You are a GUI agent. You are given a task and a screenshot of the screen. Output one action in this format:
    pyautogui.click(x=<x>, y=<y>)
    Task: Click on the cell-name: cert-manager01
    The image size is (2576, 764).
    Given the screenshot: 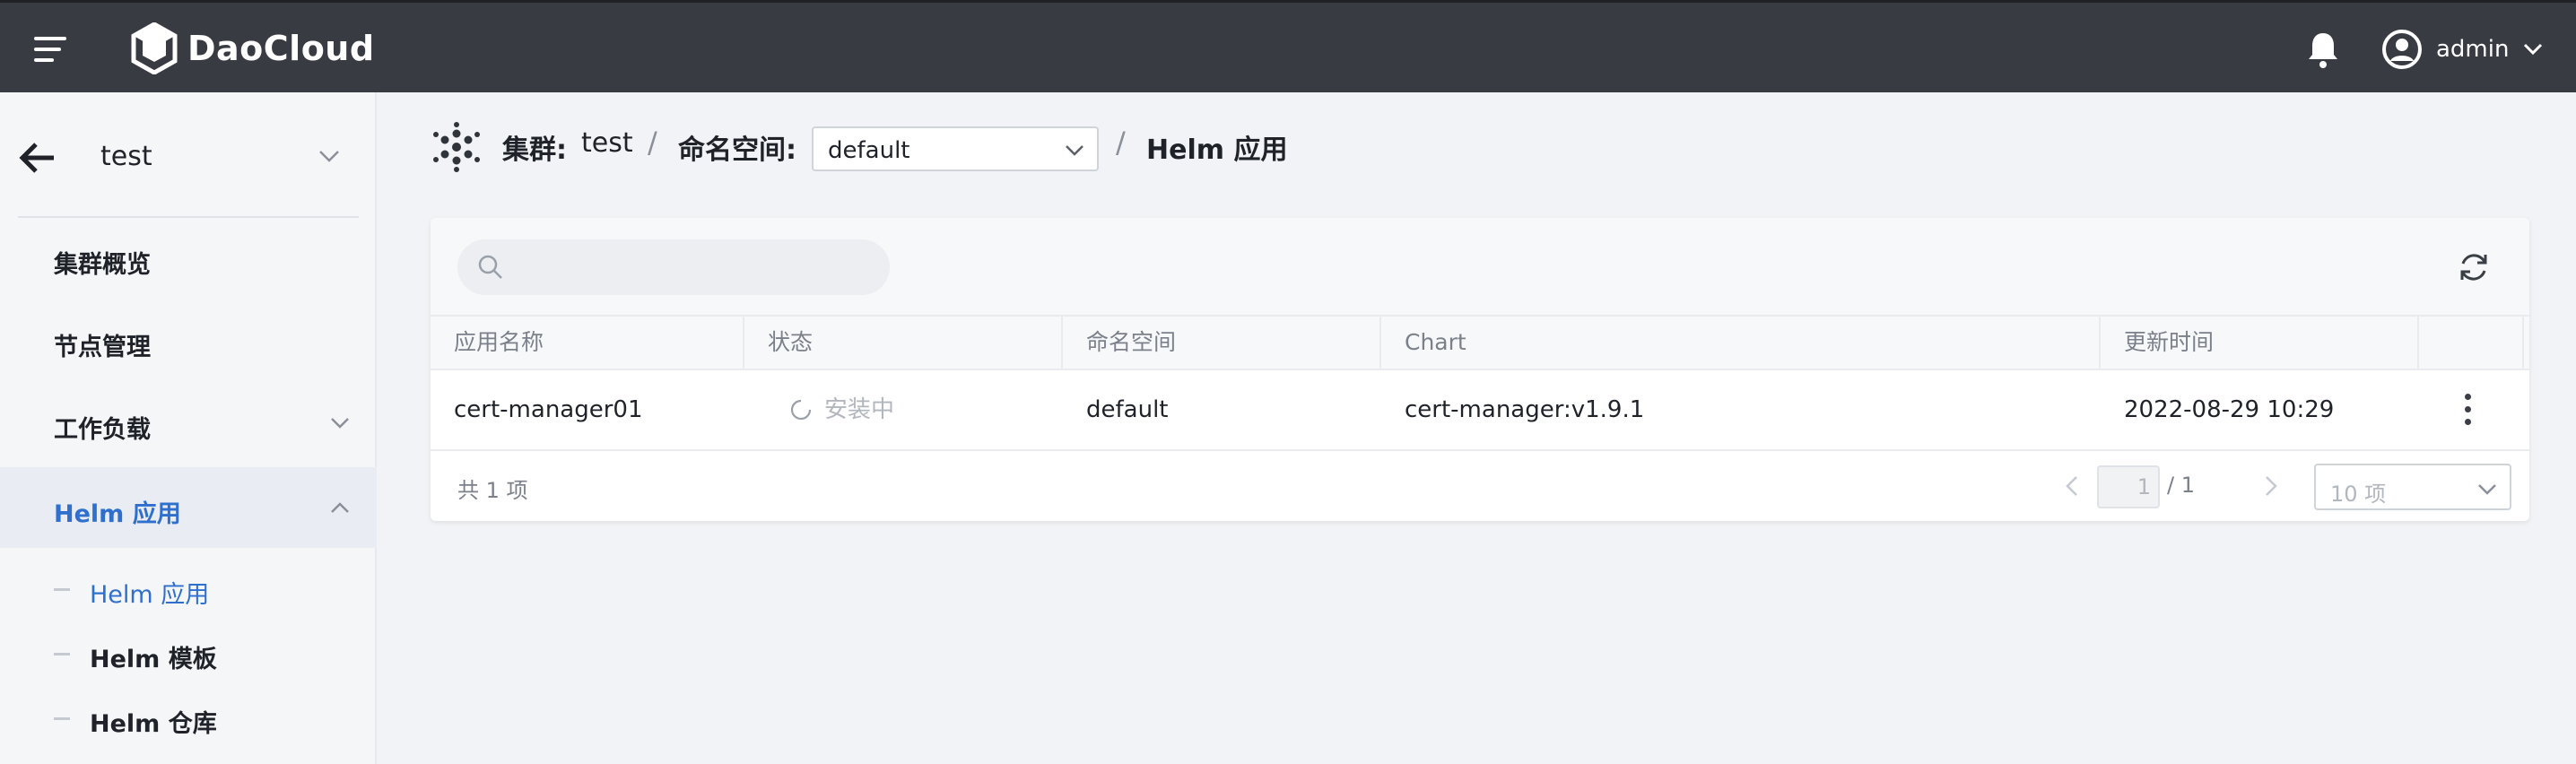 What is the action you would take?
    pyautogui.click(x=537, y=409)
    